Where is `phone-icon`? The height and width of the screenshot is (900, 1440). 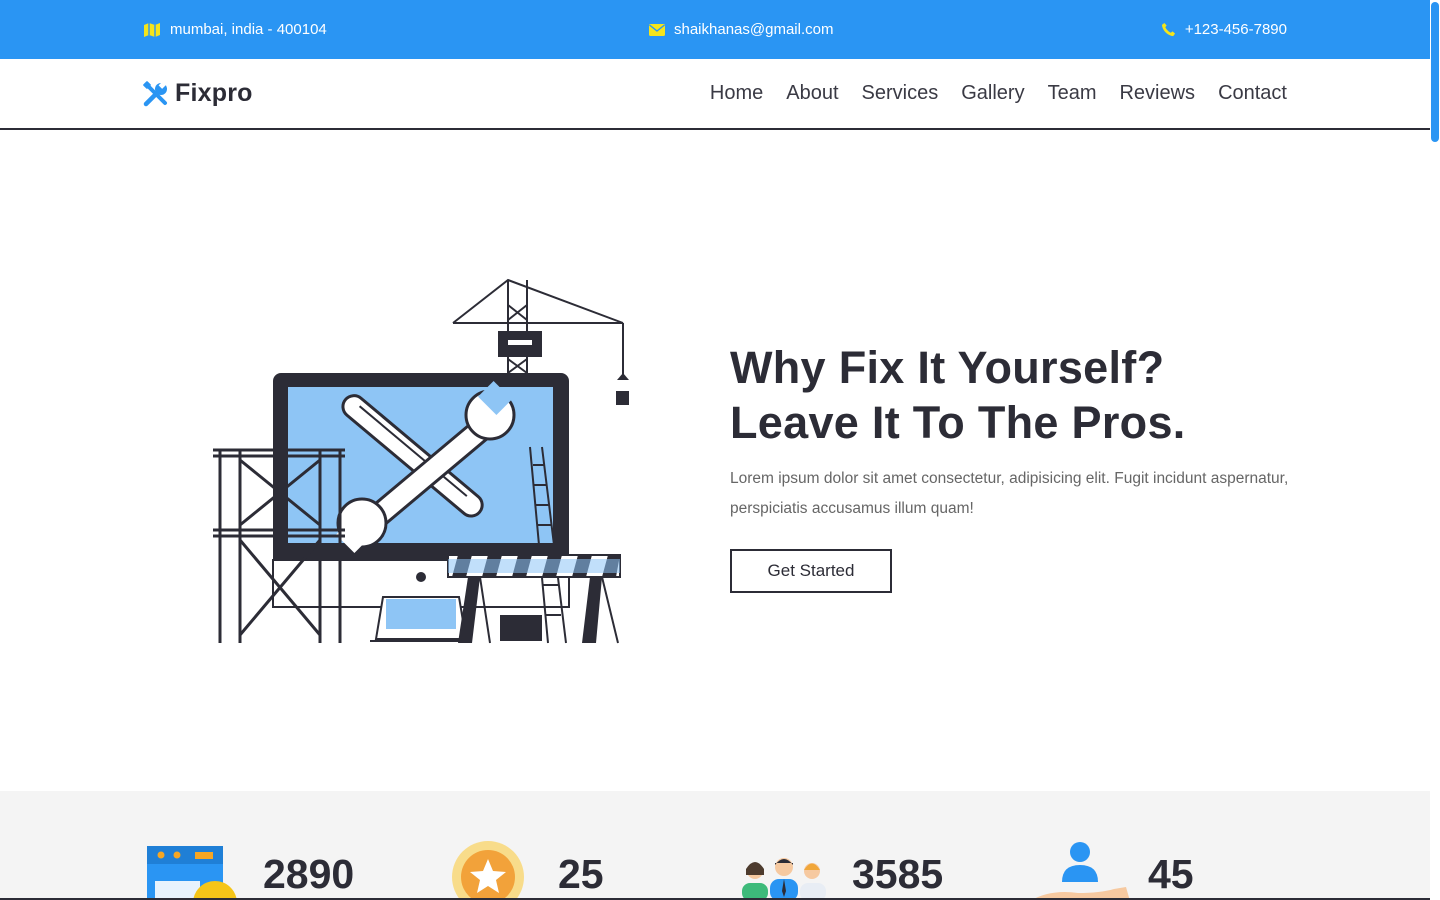 phone-icon is located at coordinates (1168, 29).